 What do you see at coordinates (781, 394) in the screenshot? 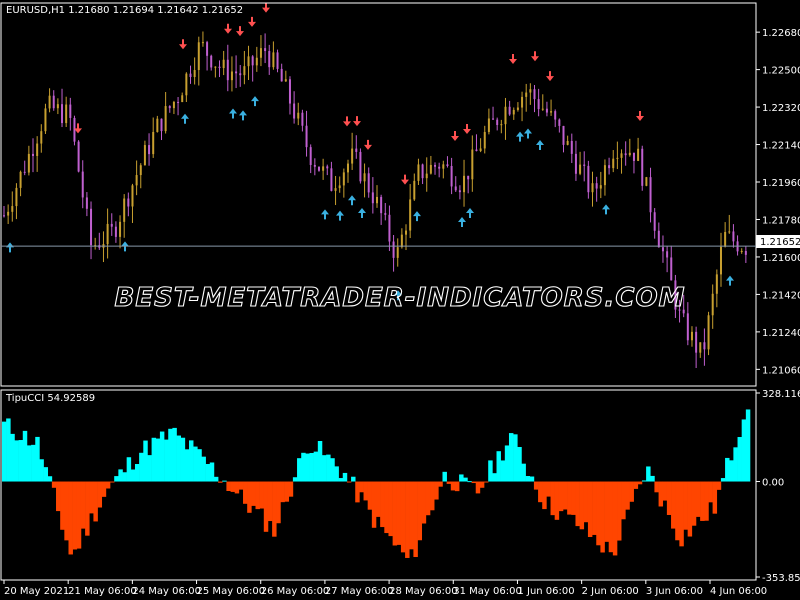
I see `cci-tick-label: 328.116` at bounding box center [781, 394].